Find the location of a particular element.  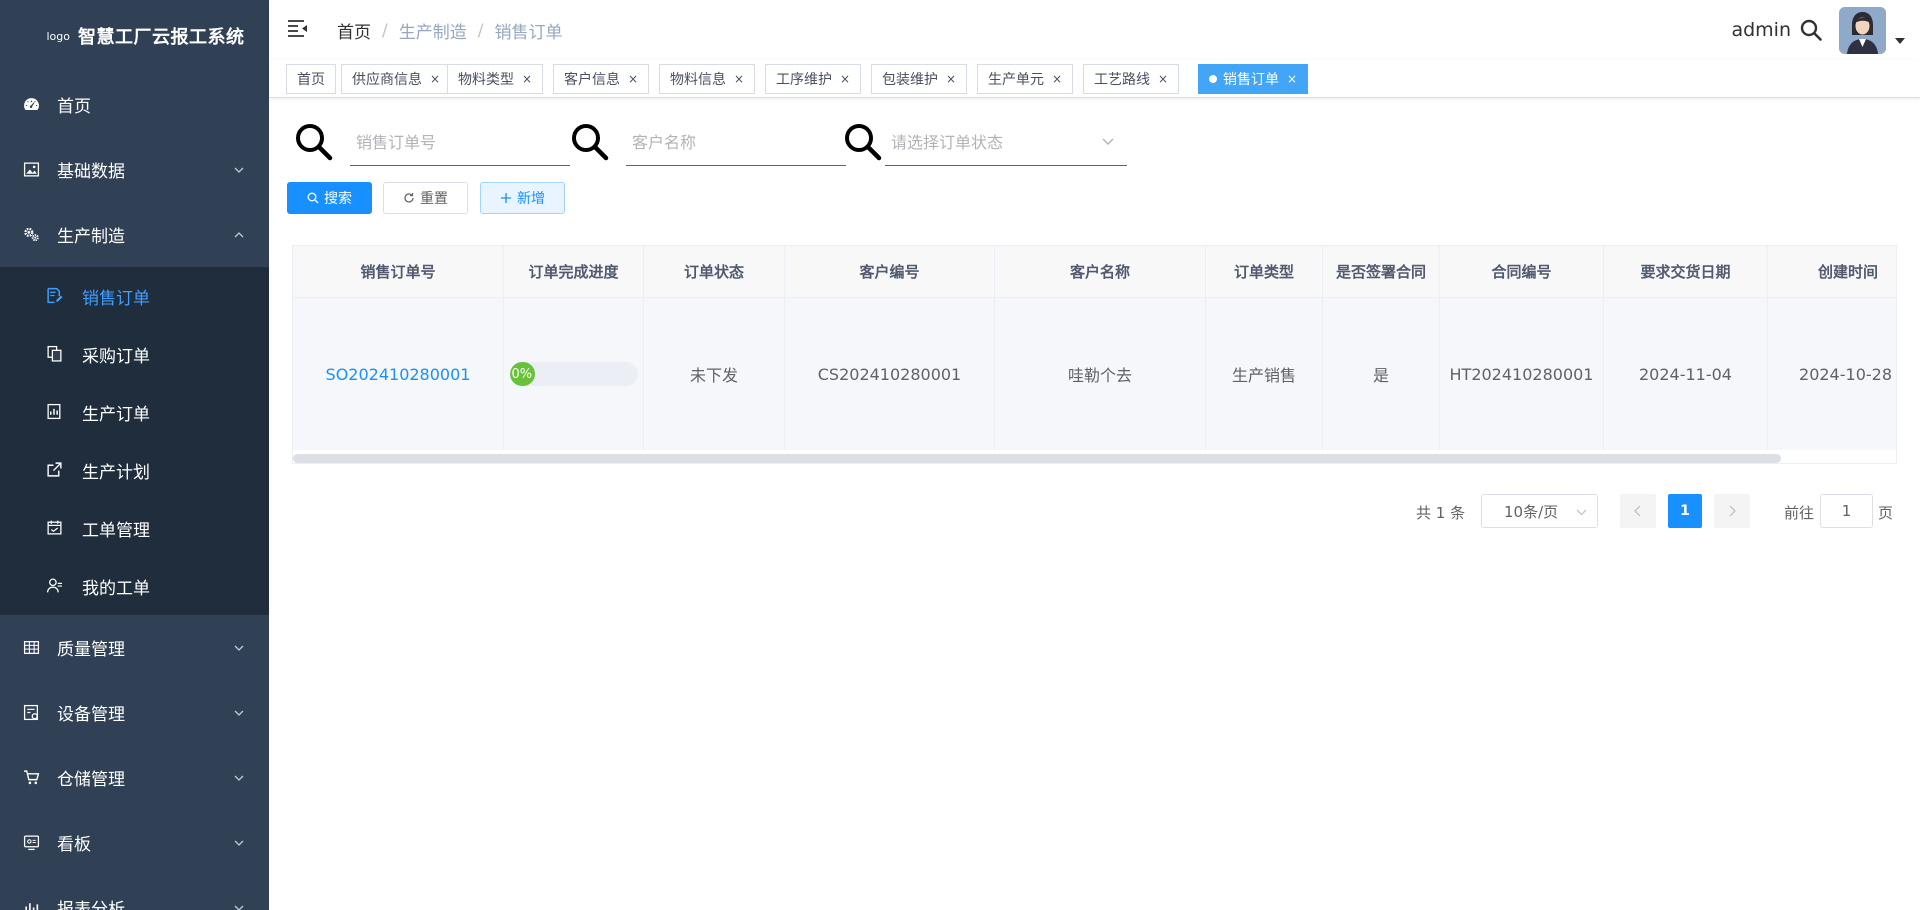

cell-status: 未下发 is located at coordinates (714, 374).